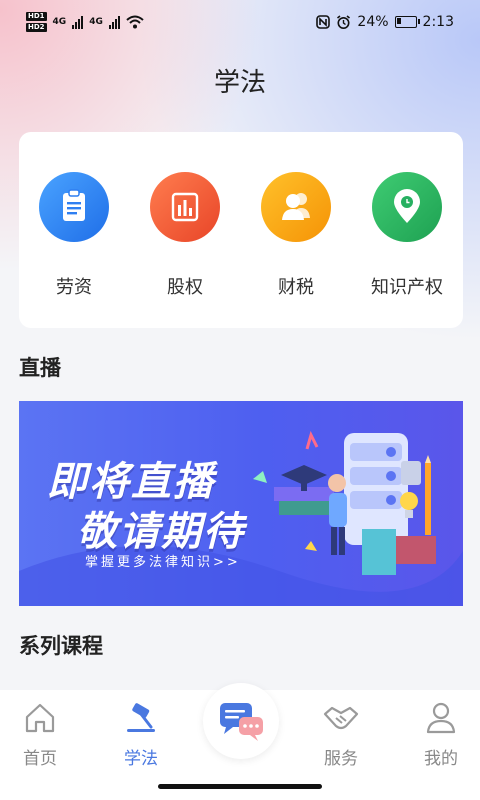 The height and width of the screenshot is (800, 480). I want to click on battery-level, so click(398, 21).